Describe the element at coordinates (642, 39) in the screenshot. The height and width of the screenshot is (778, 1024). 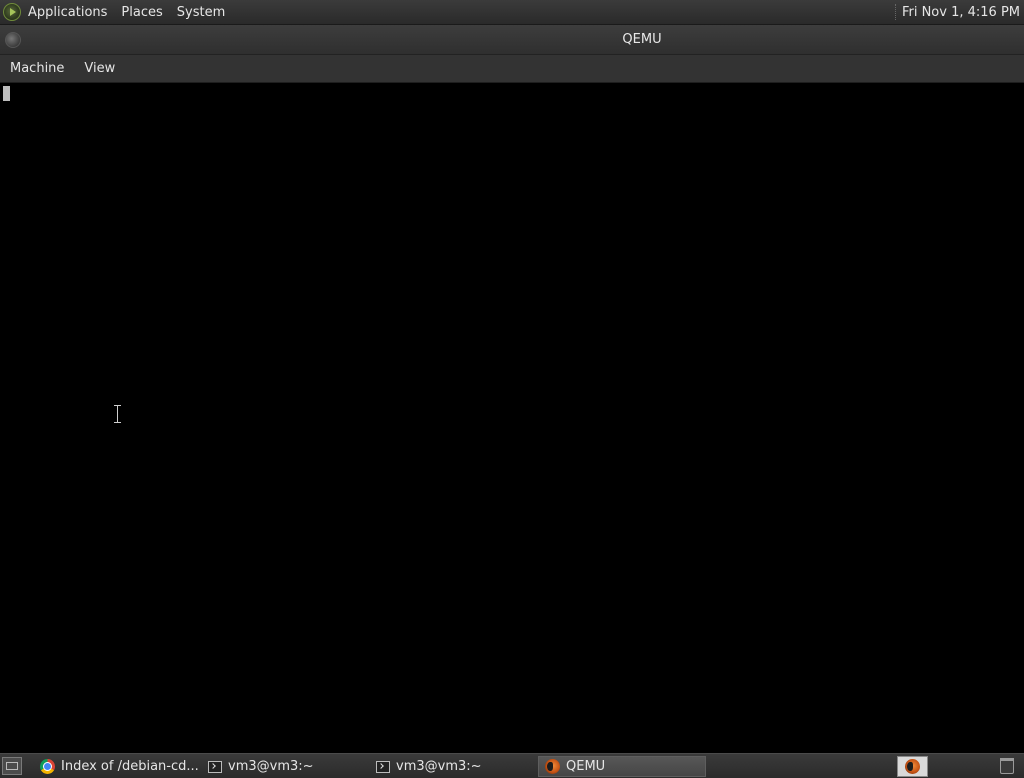
I see `window-title: QEMU` at that location.